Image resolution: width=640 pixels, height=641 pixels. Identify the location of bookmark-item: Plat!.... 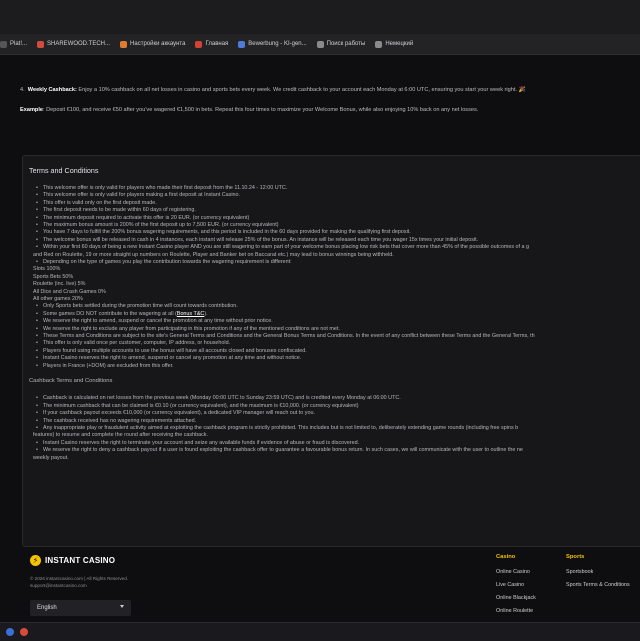
(13, 44).